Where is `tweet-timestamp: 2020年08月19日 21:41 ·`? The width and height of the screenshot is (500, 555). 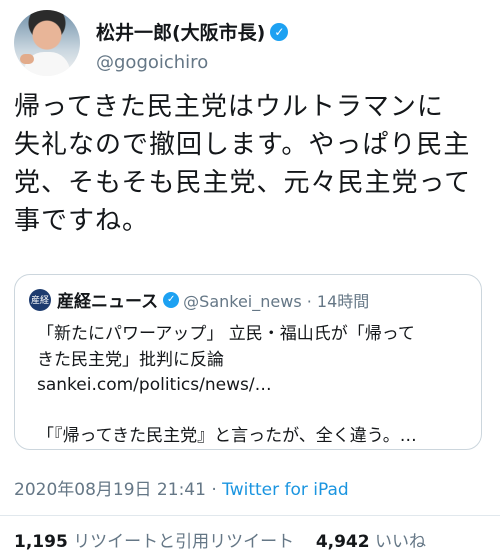 tweet-timestamp: 2020年08月19日 21:41 · is located at coordinates (118, 490).